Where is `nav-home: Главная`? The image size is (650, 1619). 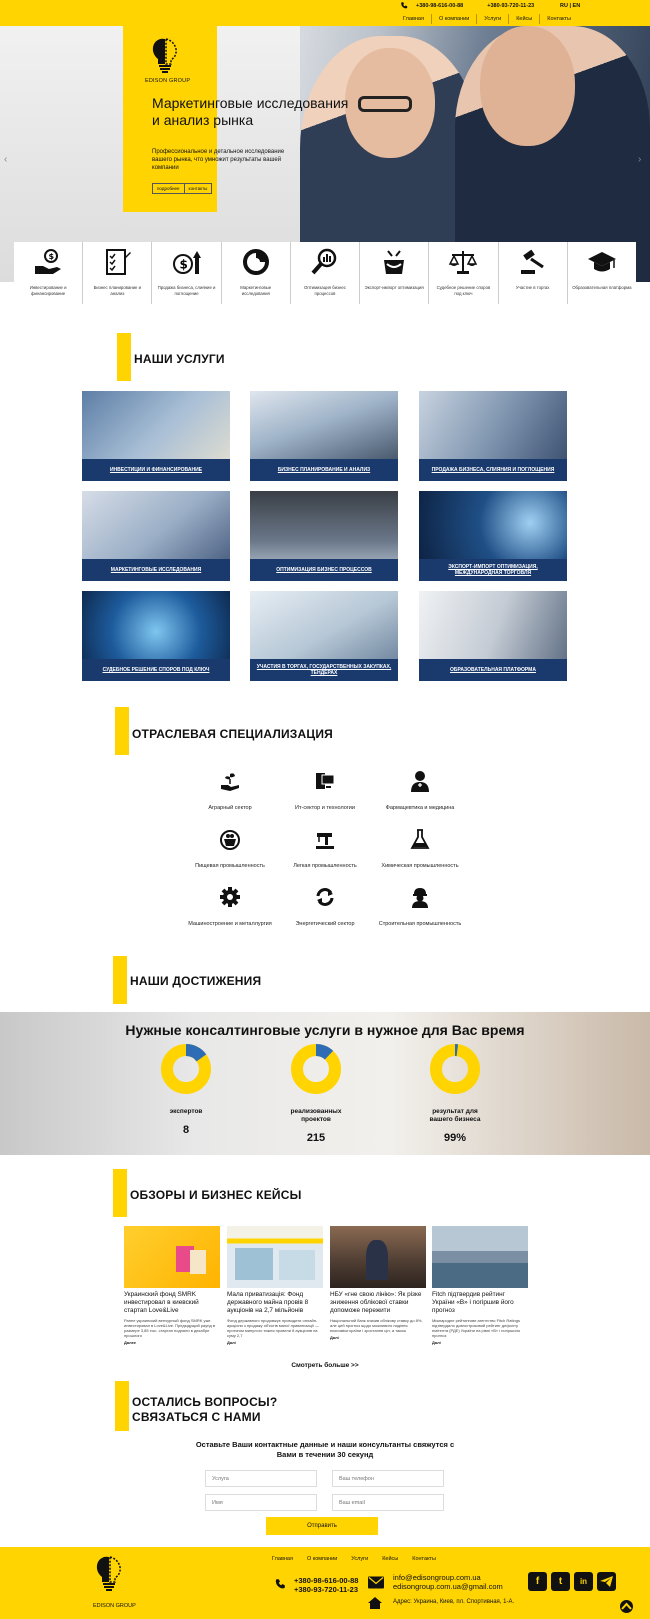
nav-home: Главная is located at coordinates (413, 19).